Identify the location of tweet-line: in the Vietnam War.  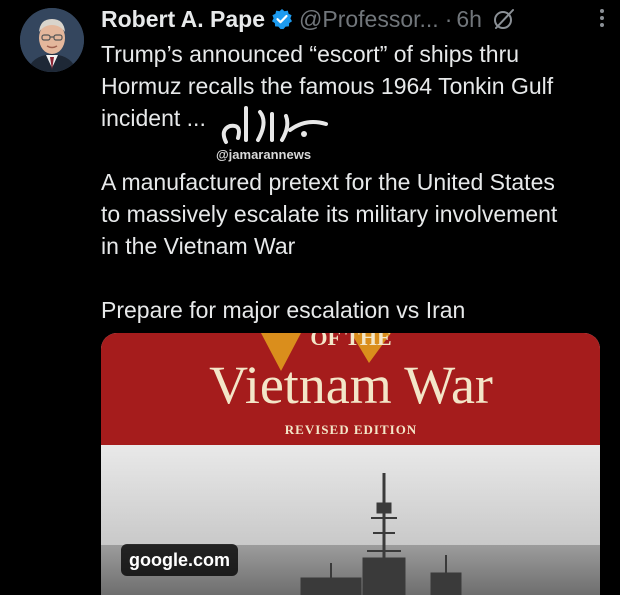
(198, 246).